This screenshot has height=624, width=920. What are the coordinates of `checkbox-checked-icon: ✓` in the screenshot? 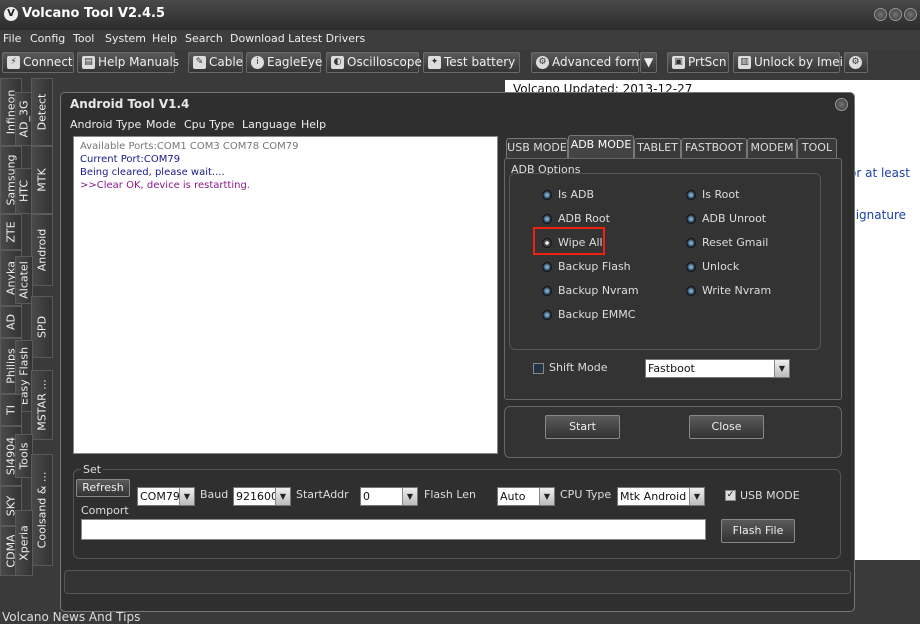 It's located at (730, 495).